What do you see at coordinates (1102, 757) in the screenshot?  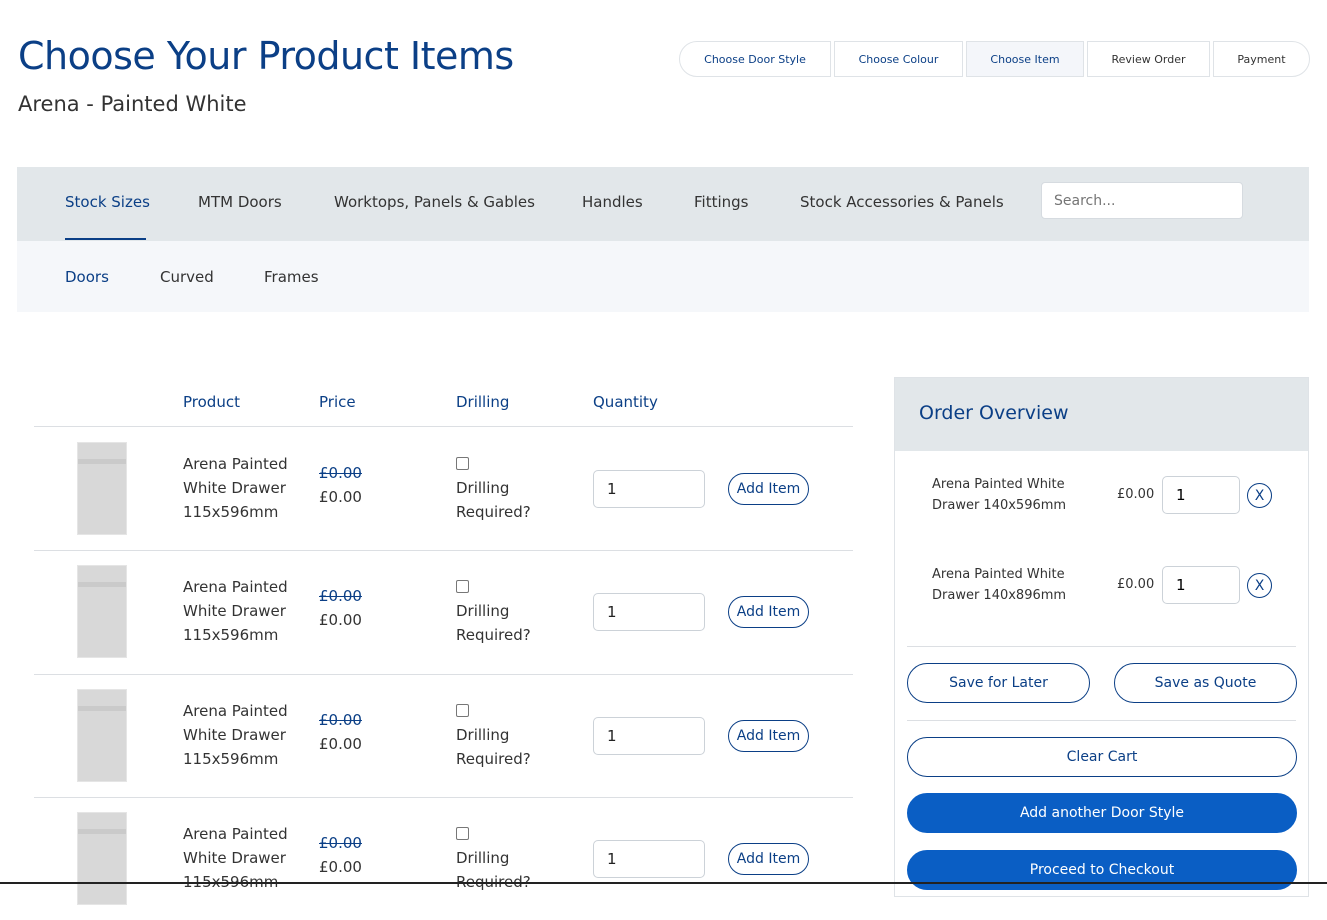 I see `clear-cart-button: Clear Cart` at bounding box center [1102, 757].